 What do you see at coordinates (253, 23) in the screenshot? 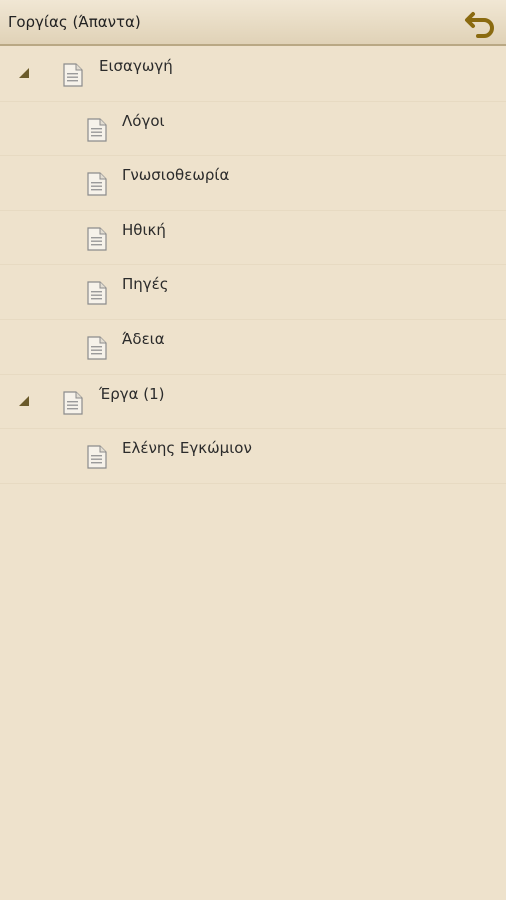
I see `app-header: Γοργίας (Άπαντα)` at bounding box center [253, 23].